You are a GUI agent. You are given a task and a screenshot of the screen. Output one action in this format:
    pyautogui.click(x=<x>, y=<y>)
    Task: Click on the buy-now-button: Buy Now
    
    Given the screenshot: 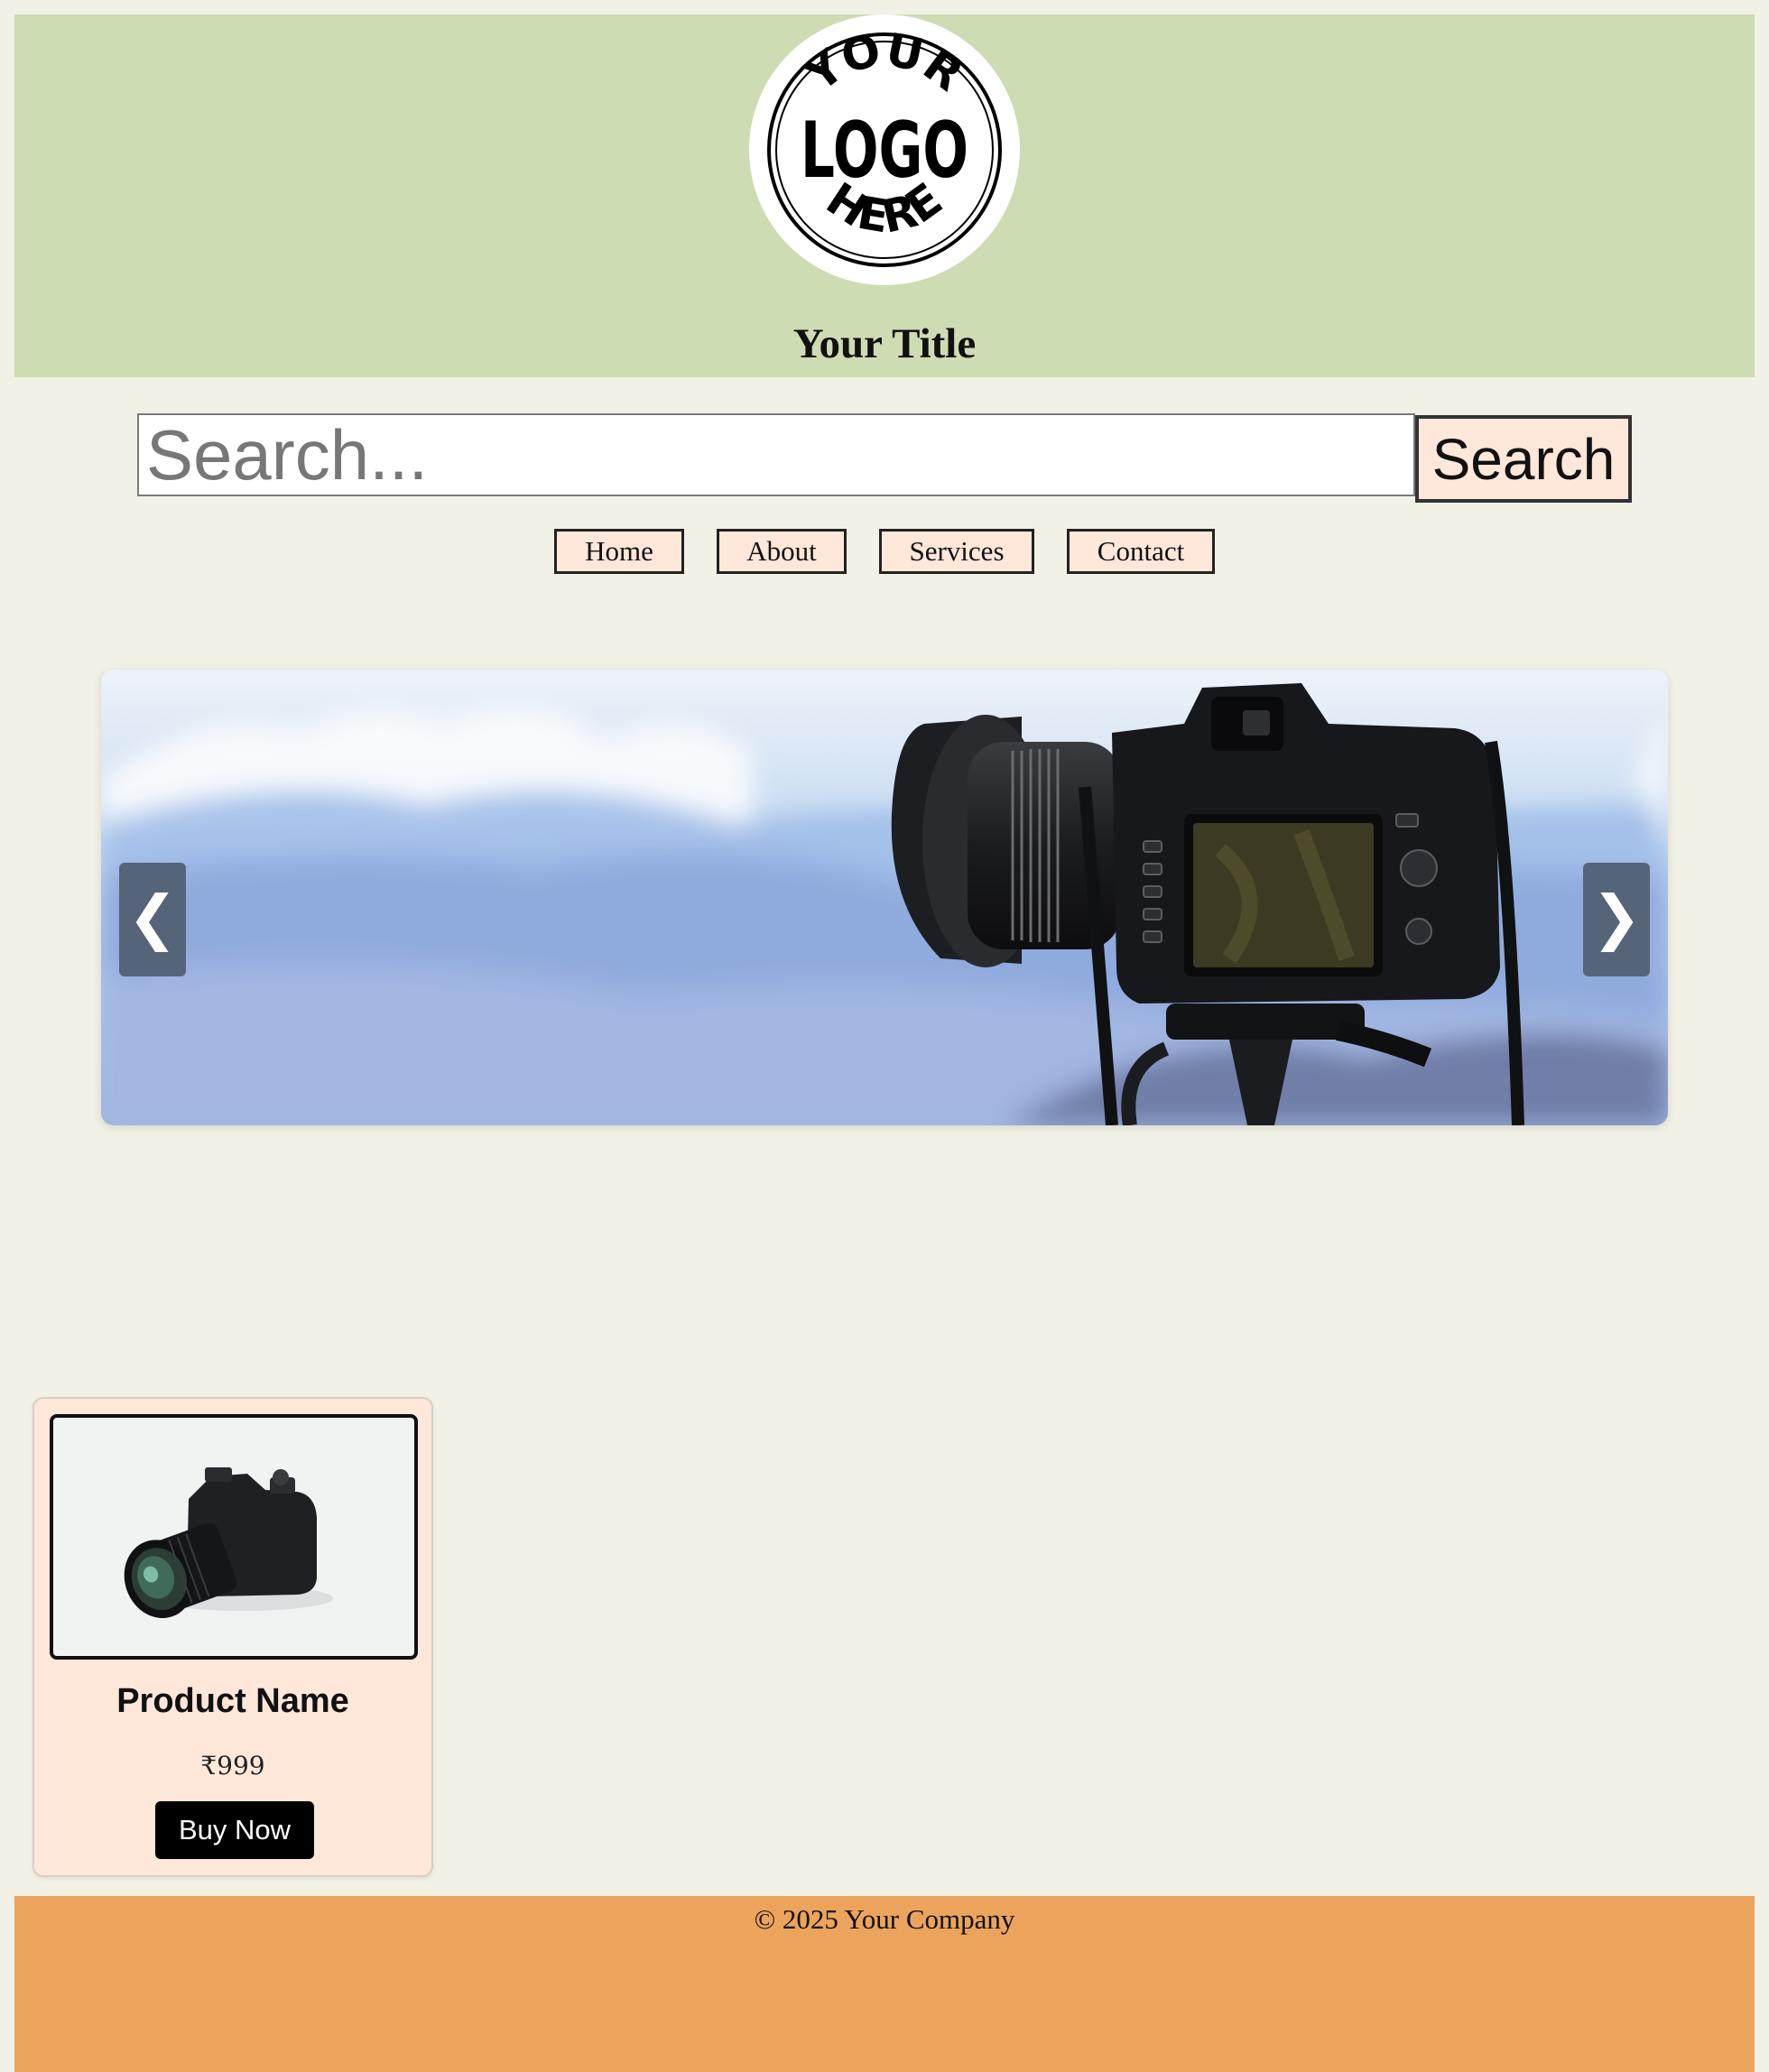 What is the action you would take?
    pyautogui.click(x=234, y=1830)
    